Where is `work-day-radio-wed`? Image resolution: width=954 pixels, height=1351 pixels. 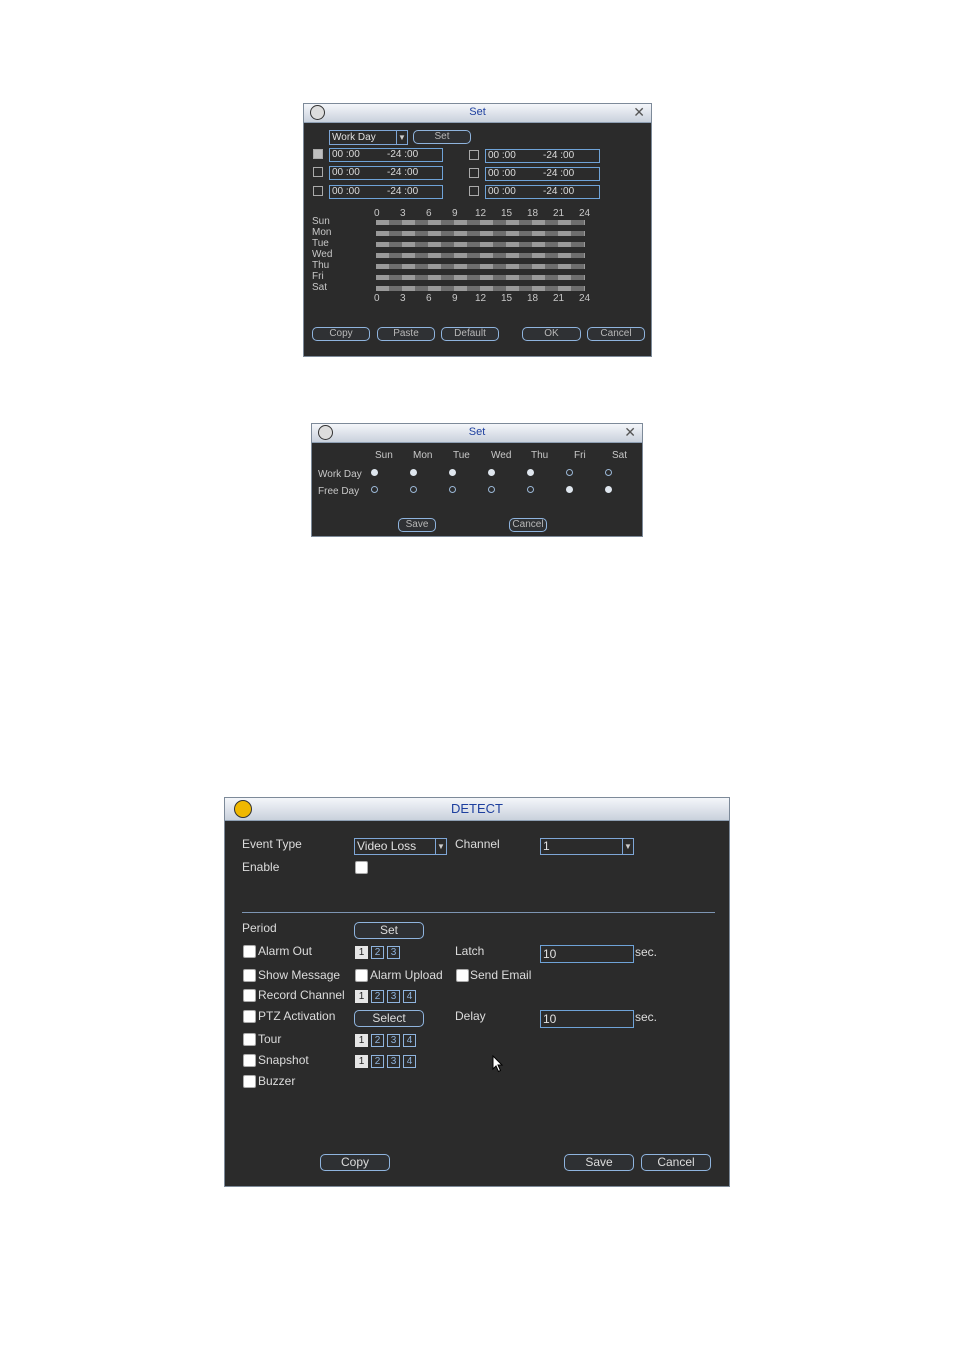 work-day-radio-wed is located at coordinates (491, 472).